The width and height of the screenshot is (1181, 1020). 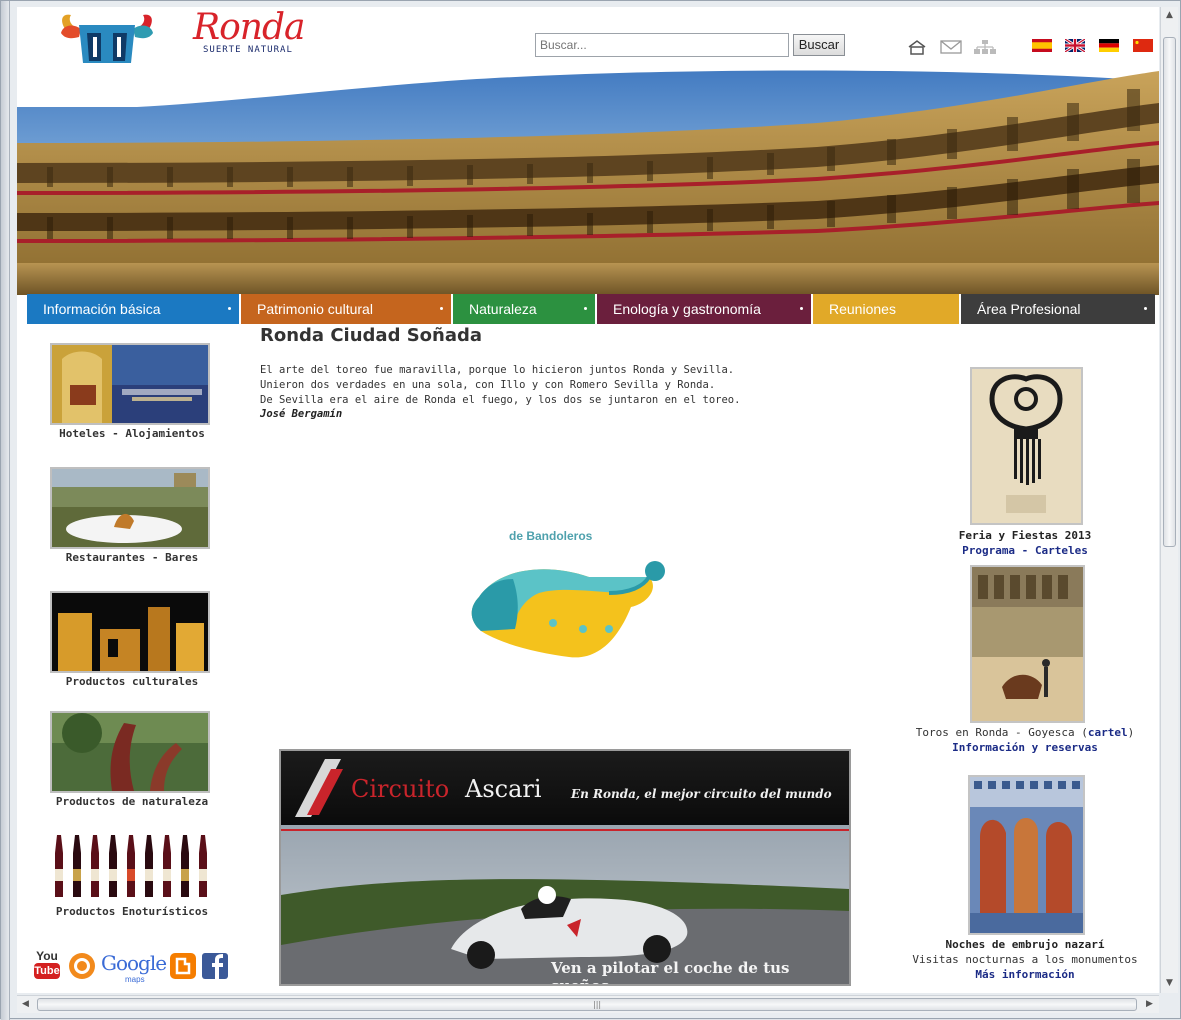 I want to click on nav-label: Naturaleza, so click(x=503, y=309).